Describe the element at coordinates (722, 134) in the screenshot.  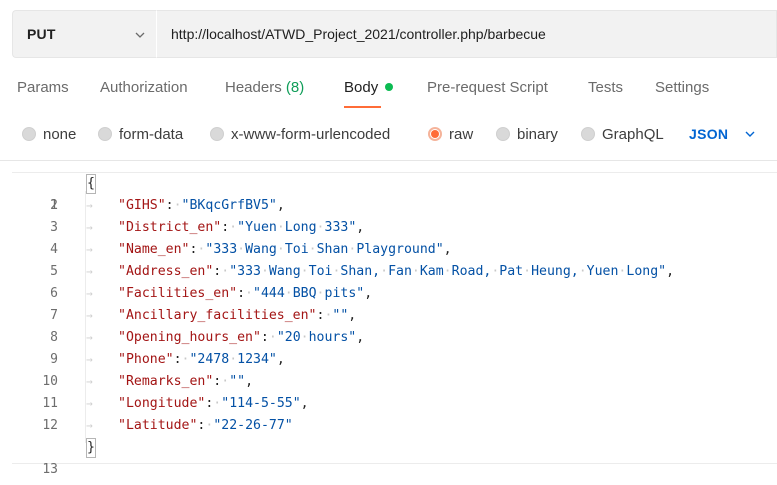
I see `language-select: JSON` at that location.